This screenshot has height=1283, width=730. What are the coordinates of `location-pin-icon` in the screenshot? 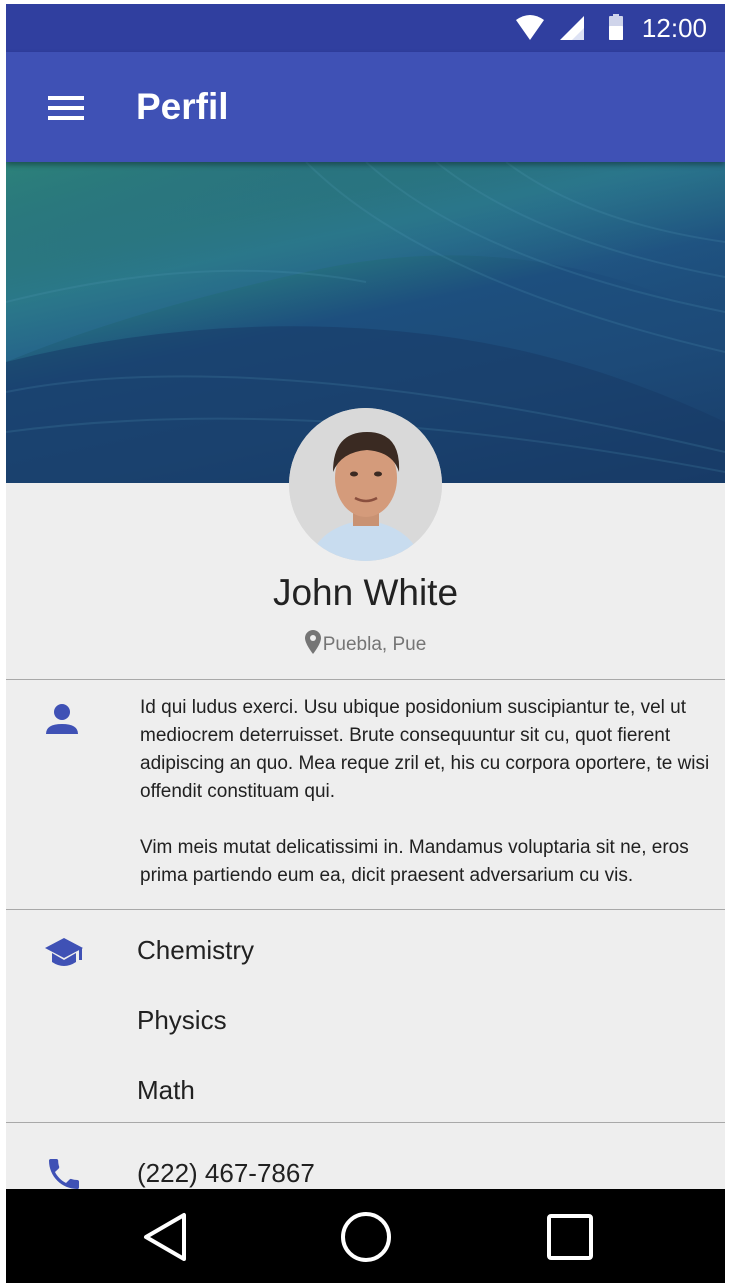 It's located at (312, 642).